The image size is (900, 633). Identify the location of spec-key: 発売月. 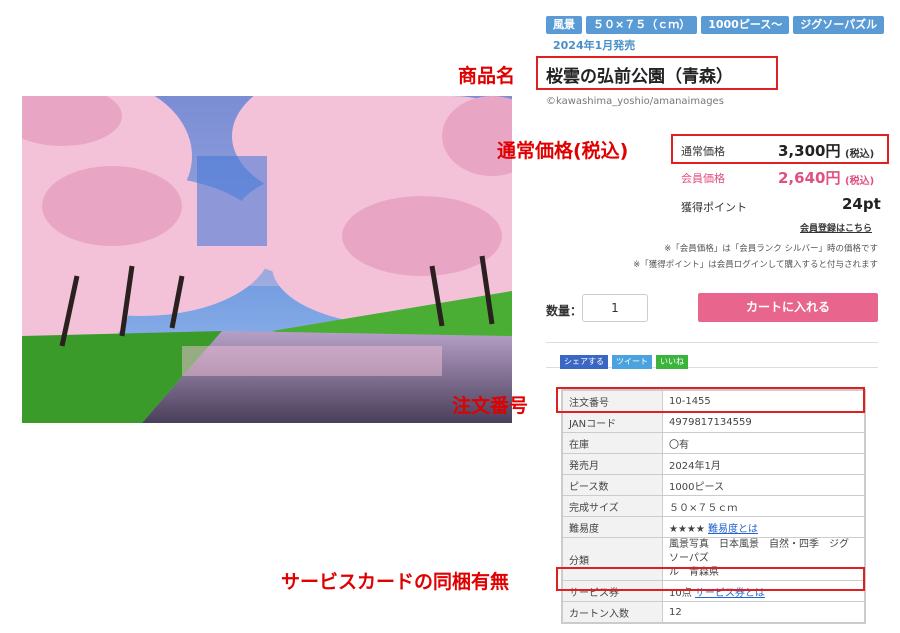
(612, 464).